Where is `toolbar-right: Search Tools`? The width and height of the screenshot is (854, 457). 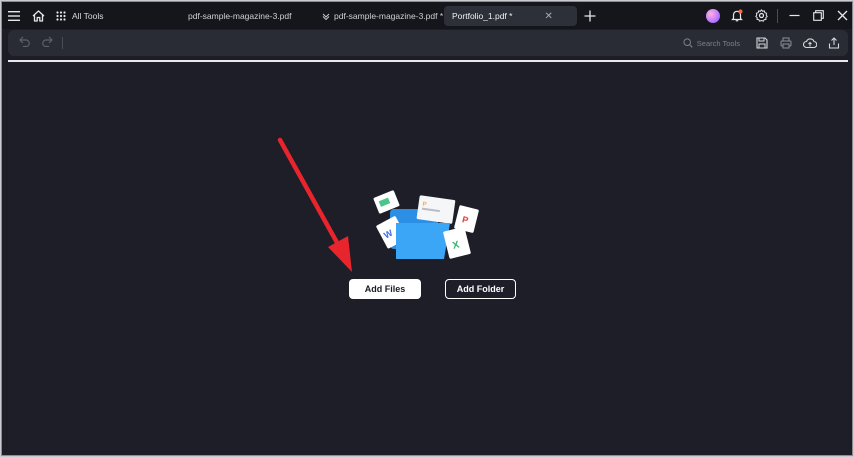 toolbar-right: Search Tools is located at coordinates (763, 43).